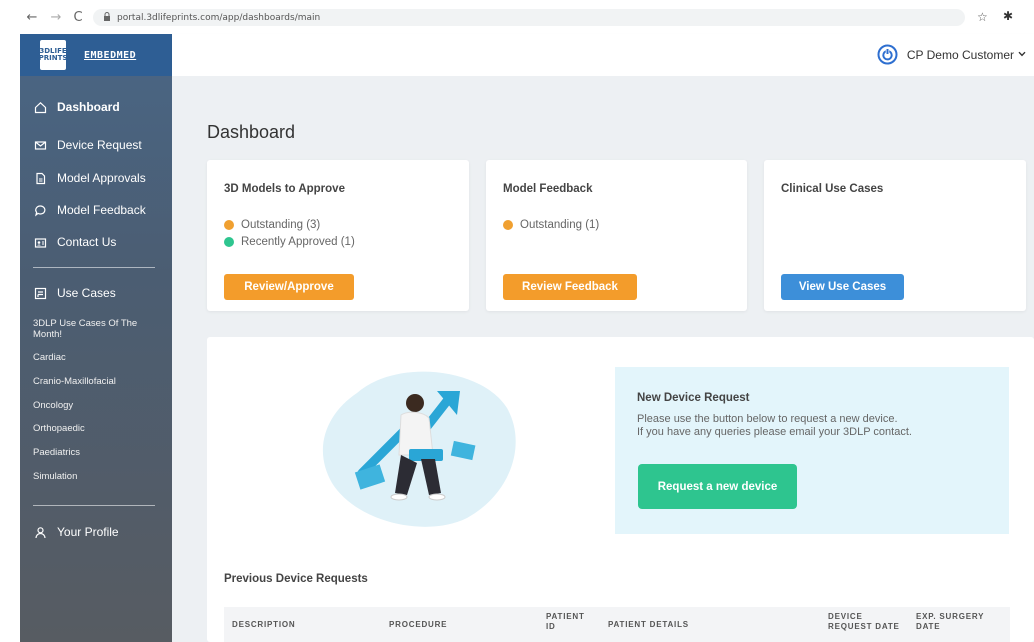 The image size is (1034, 642). Describe the element at coordinates (298, 242) in the screenshot. I see `stat-label: Recently Approved (1)` at that location.